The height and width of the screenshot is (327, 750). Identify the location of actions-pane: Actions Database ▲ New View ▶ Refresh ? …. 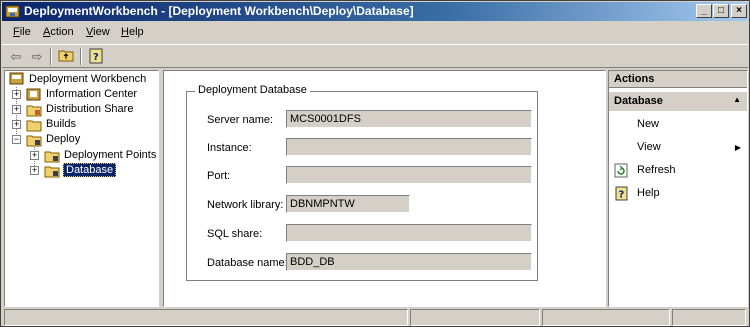
(678, 188).